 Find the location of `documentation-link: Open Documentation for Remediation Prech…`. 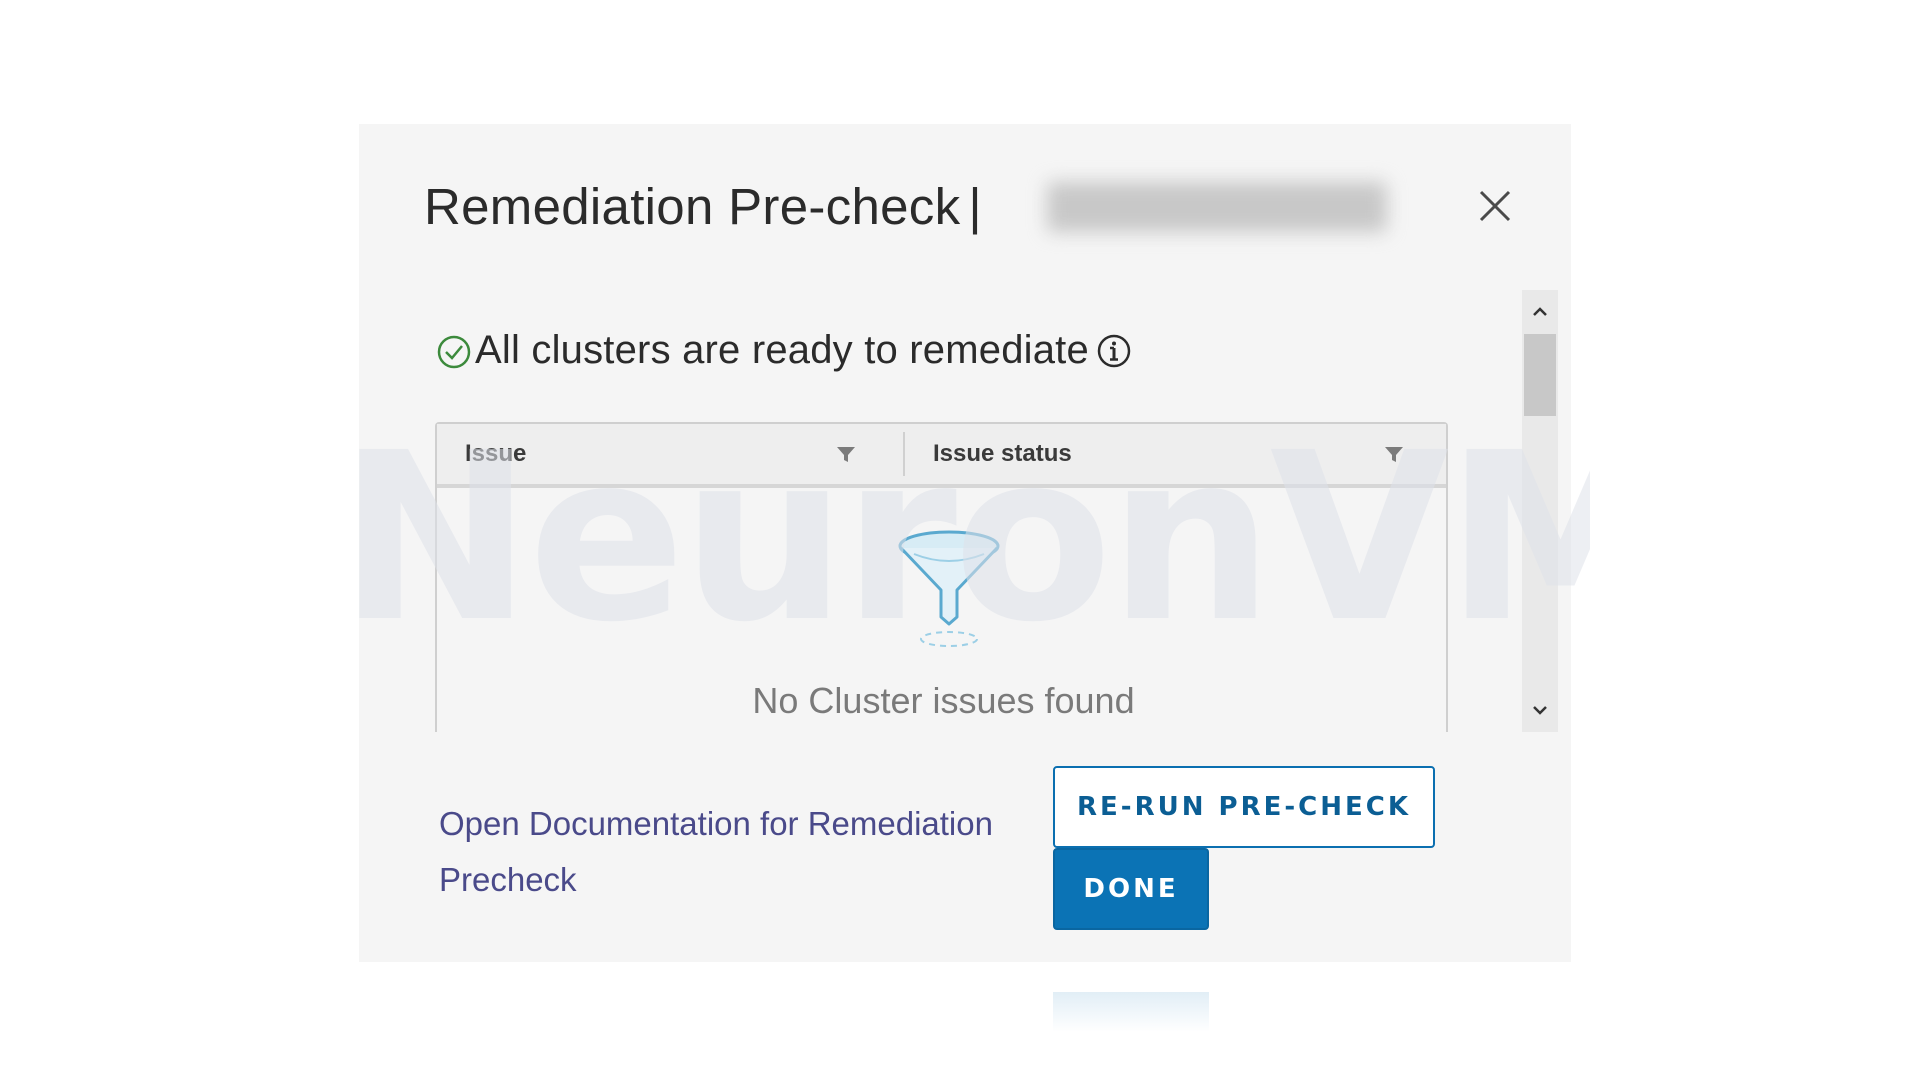

documentation-link: Open Documentation for Remediation Prech… is located at coordinates (729, 852).